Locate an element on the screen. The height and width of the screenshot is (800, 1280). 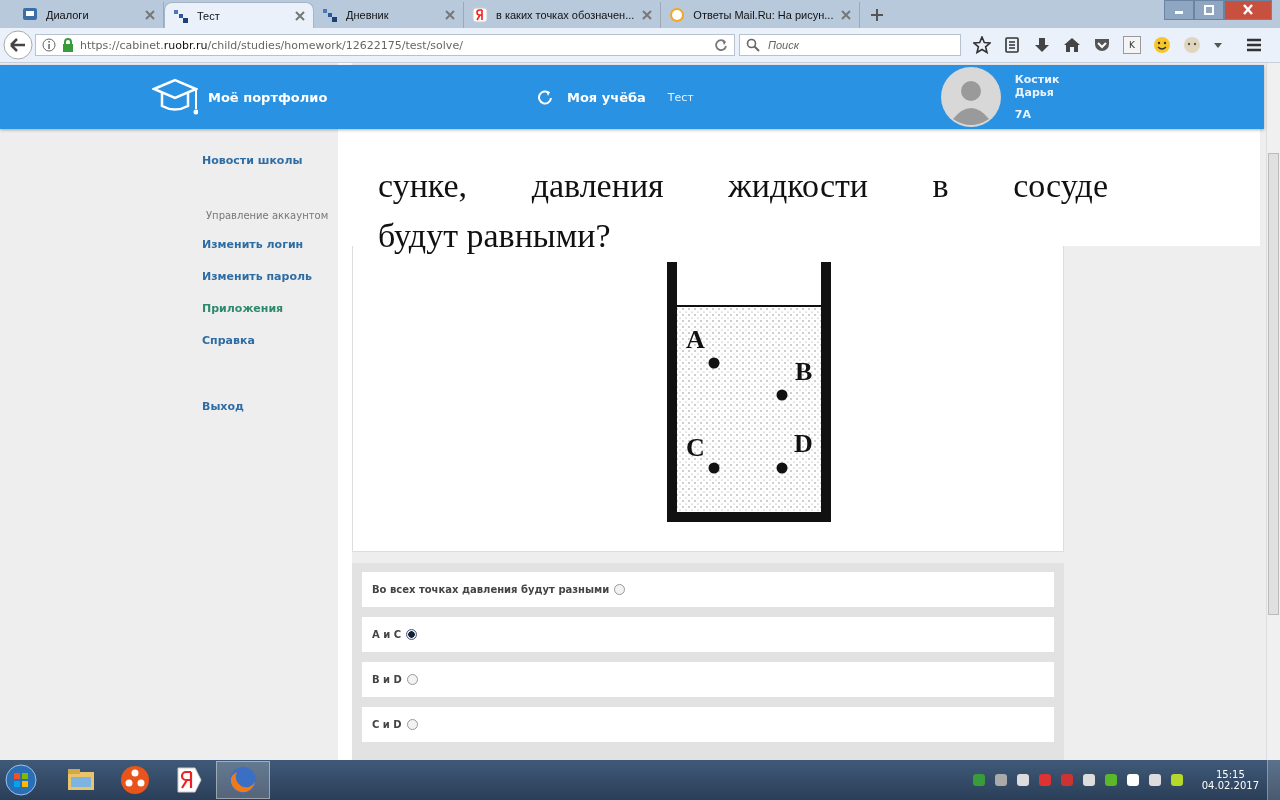
sidebar-link: Выход is located at coordinates (270, 416).